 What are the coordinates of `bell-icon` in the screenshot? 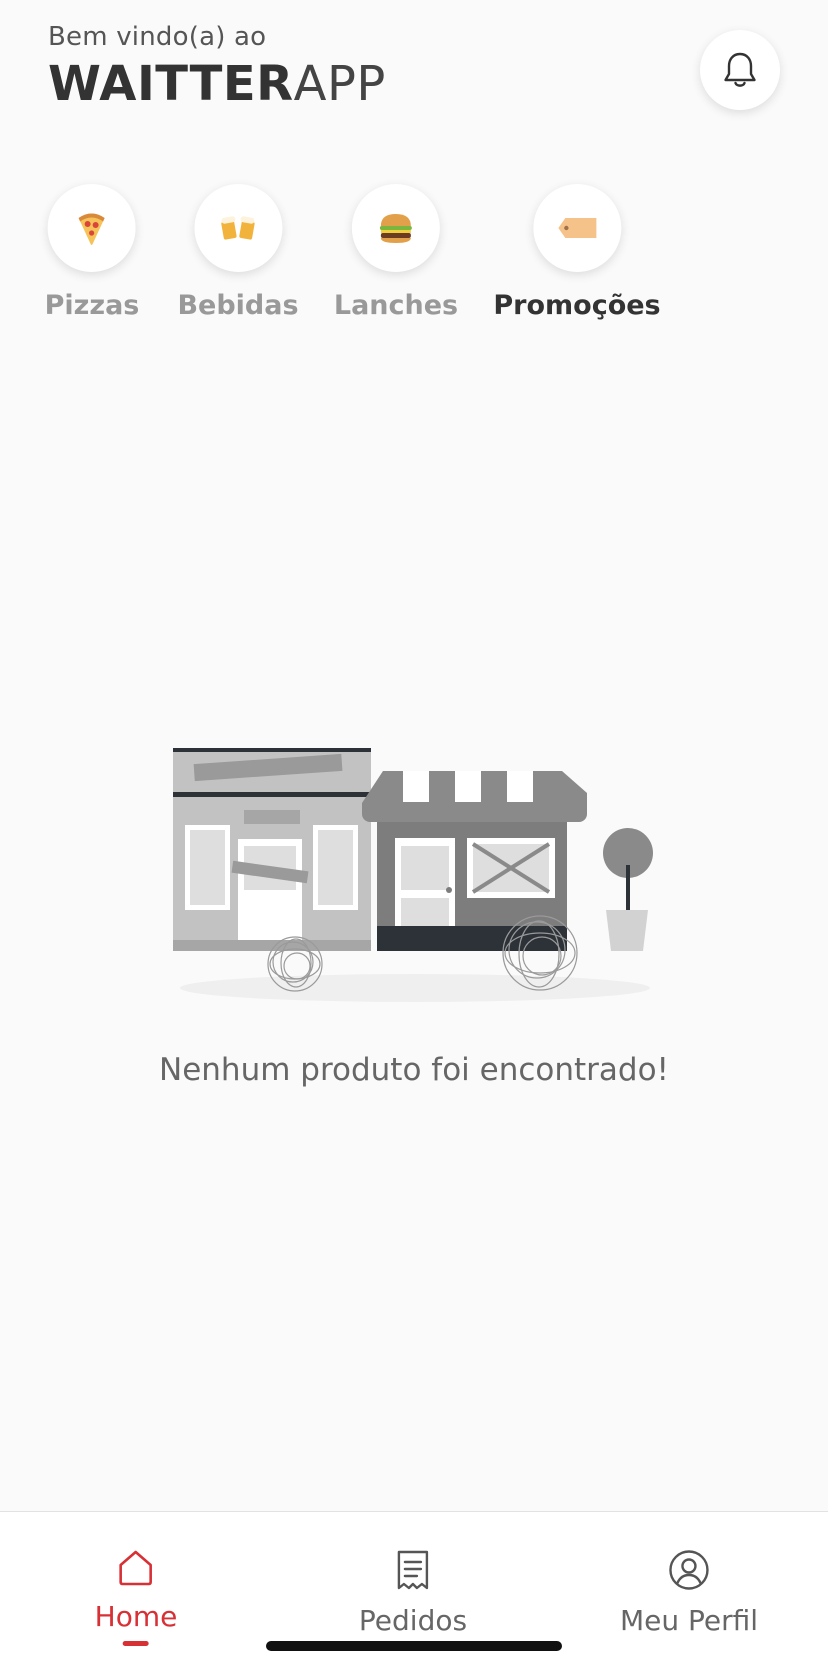 It's located at (740, 69).